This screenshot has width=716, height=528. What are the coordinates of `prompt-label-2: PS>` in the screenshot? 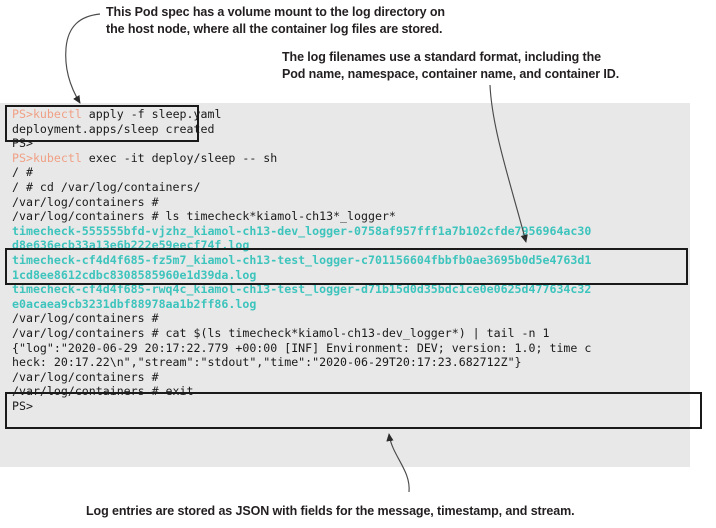 It's located at (22, 157).